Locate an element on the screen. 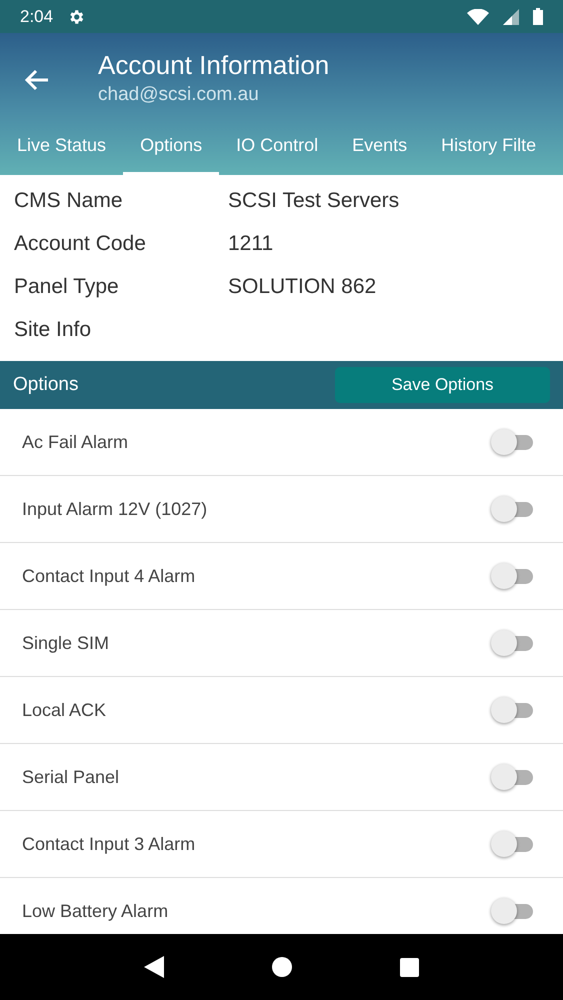 This screenshot has width=563, height=1000. wifi-icon is located at coordinates (478, 16).